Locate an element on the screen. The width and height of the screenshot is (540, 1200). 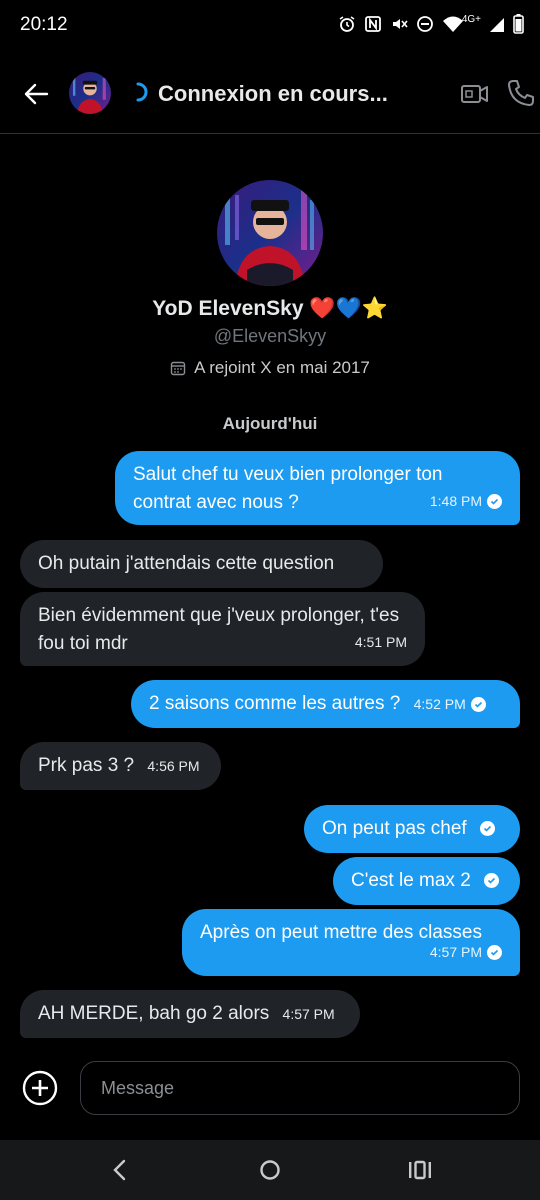
system-nav-bar is located at coordinates (270, 1170).